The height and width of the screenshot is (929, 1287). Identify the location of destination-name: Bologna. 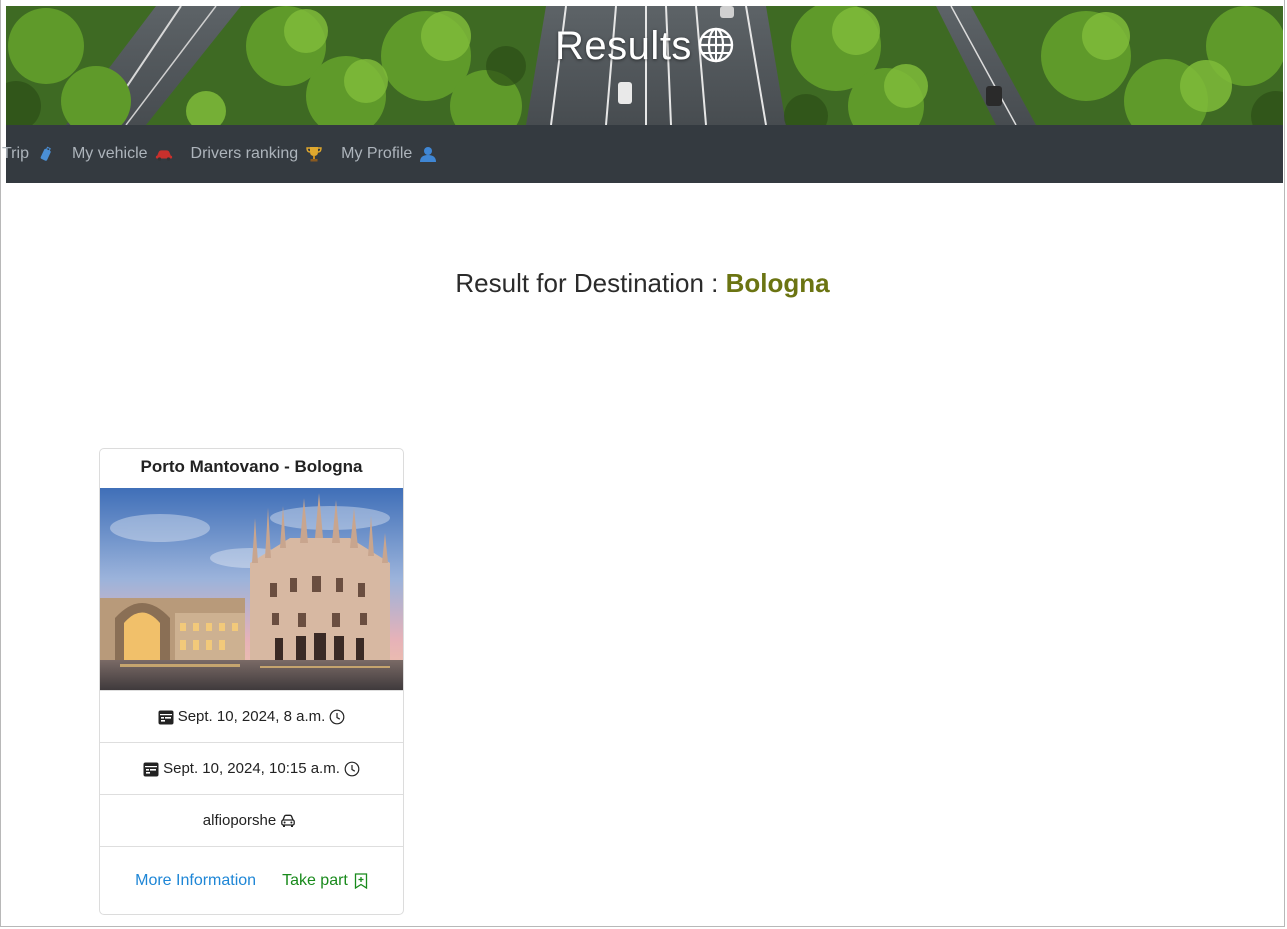
(777, 283).